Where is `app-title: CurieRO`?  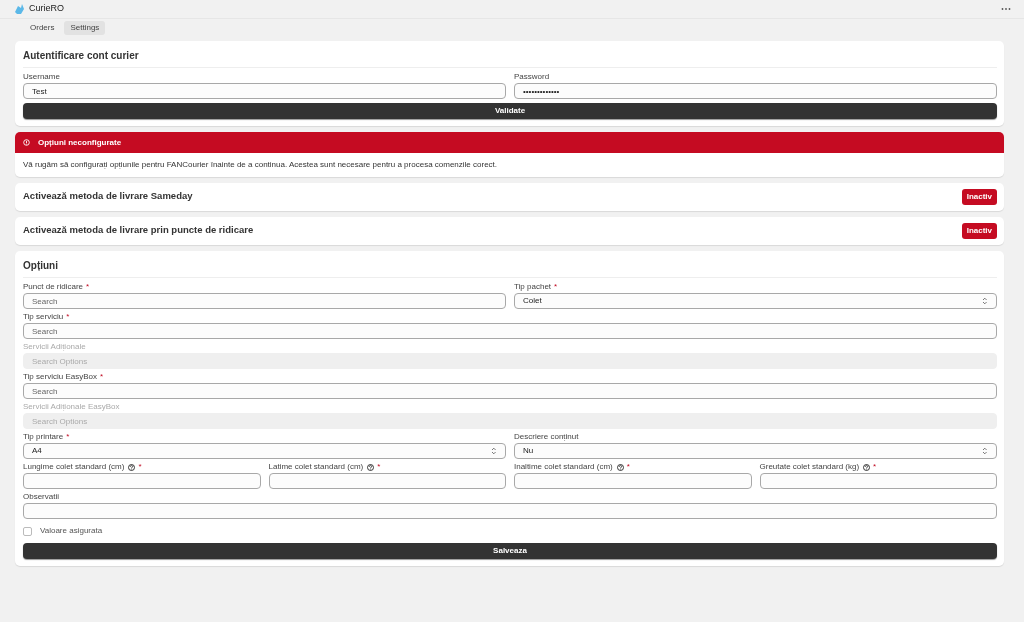
app-title: CurieRO is located at coordinates (46, 9).